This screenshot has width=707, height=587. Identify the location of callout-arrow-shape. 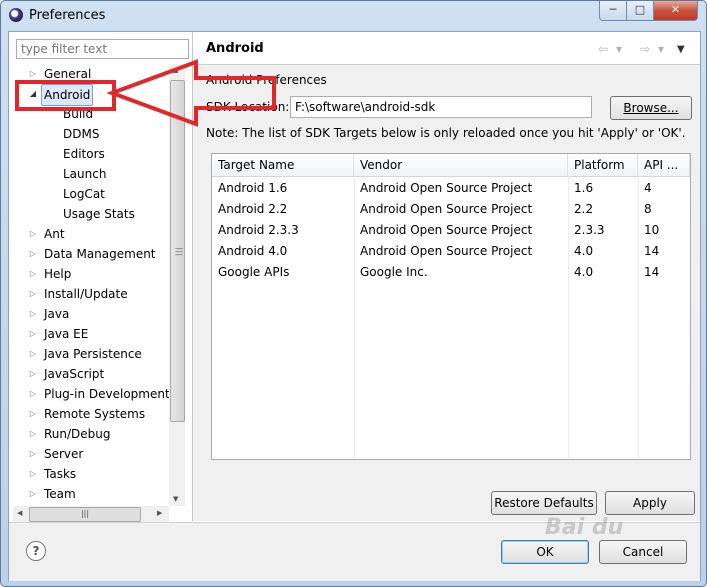
(191, 93).